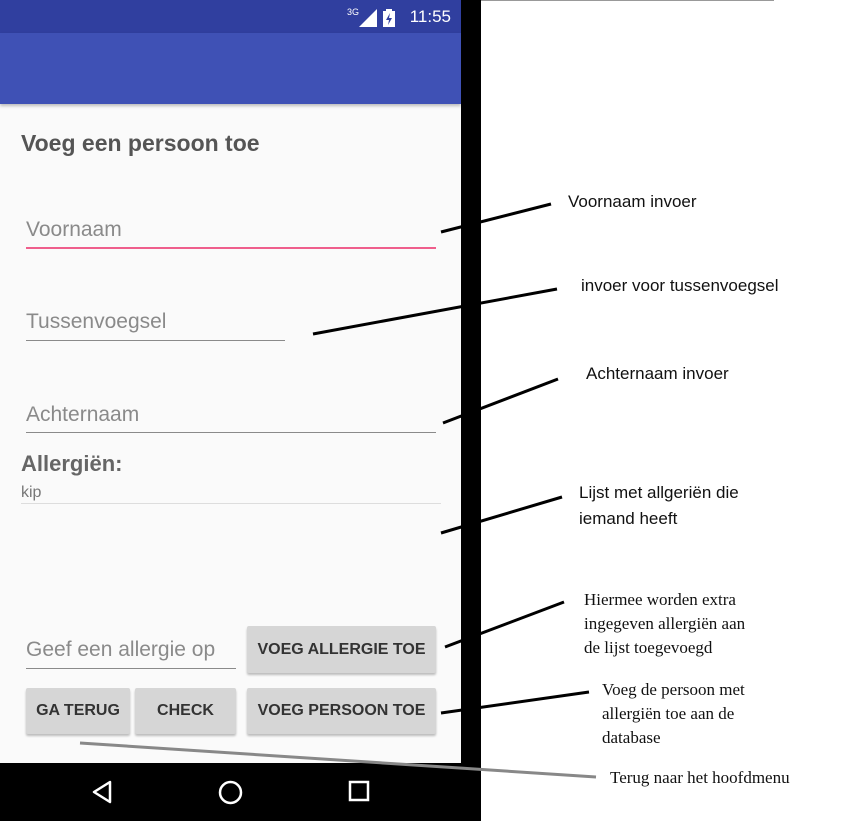 This screenshot has height=821, width=854. I want to click on annotation-infix: invoer voor tussenvoegsel, so click(680, 285).